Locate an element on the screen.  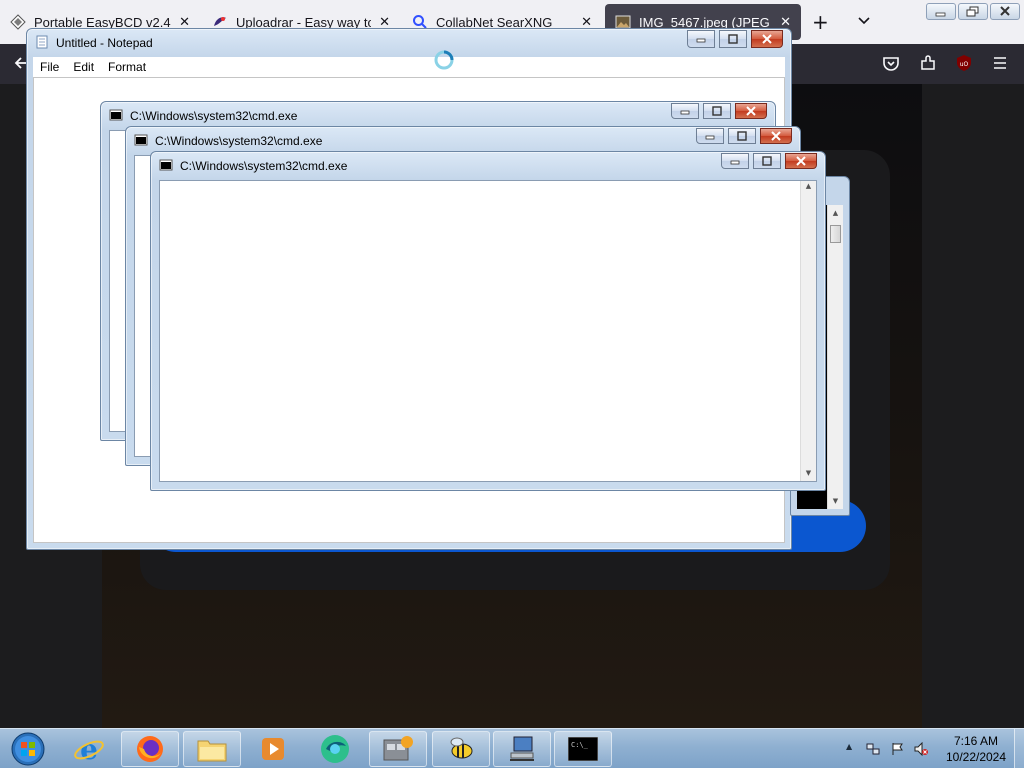
taskbar-bee-app is located at coordinates (461, 749).